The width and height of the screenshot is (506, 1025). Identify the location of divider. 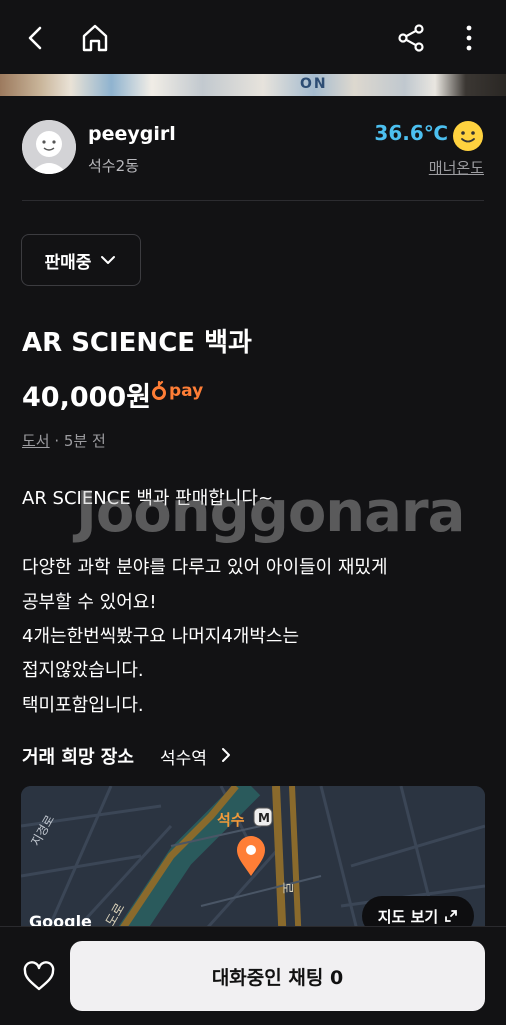
(253, 200).